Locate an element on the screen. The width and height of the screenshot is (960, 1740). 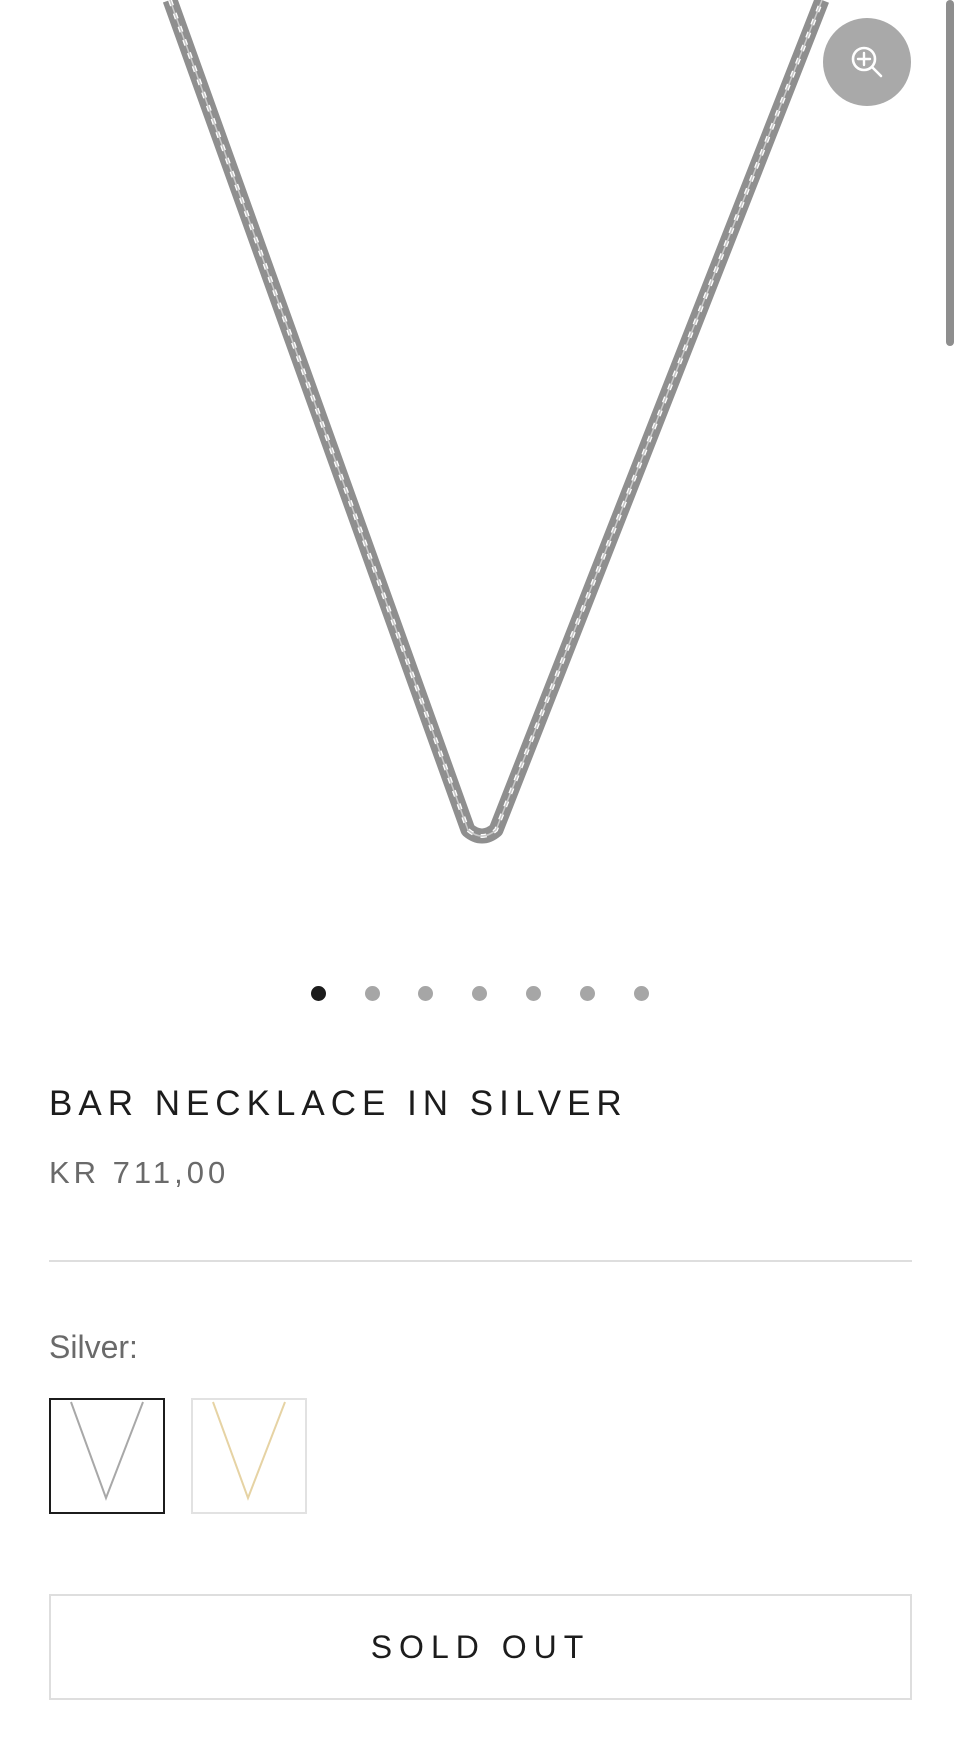
silver-necklace-thumbnail is located at coordinates (107, 1451).